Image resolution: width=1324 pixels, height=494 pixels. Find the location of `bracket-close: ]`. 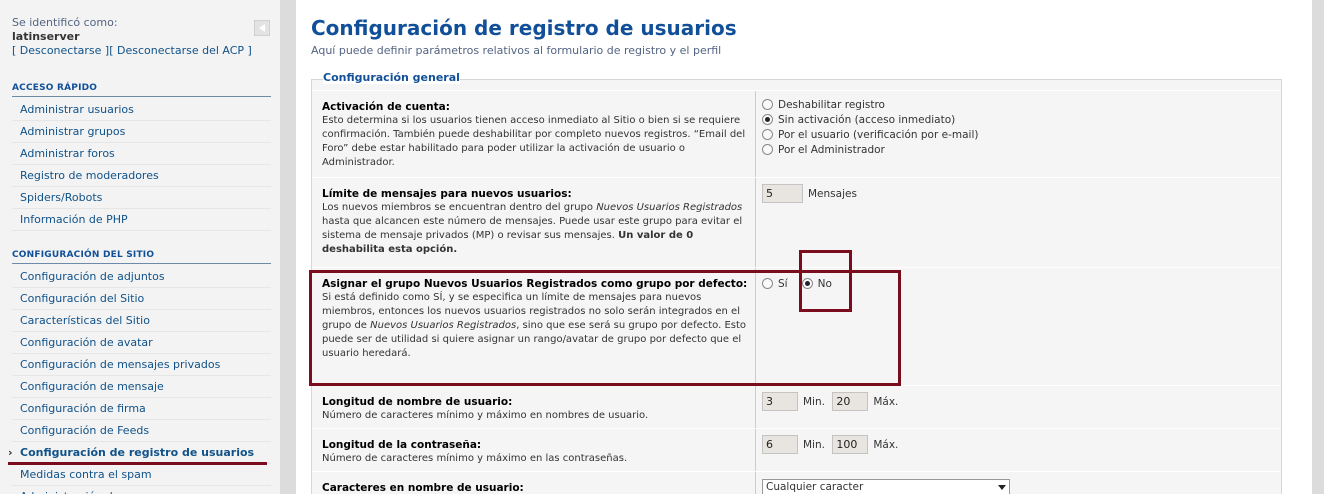

bracket-close: ] is located at coordinates (248, 50).